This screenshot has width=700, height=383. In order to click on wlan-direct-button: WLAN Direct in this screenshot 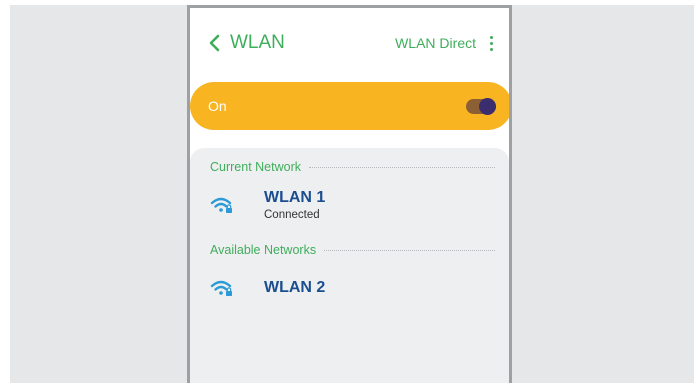, I will do `click(435, 43)`.